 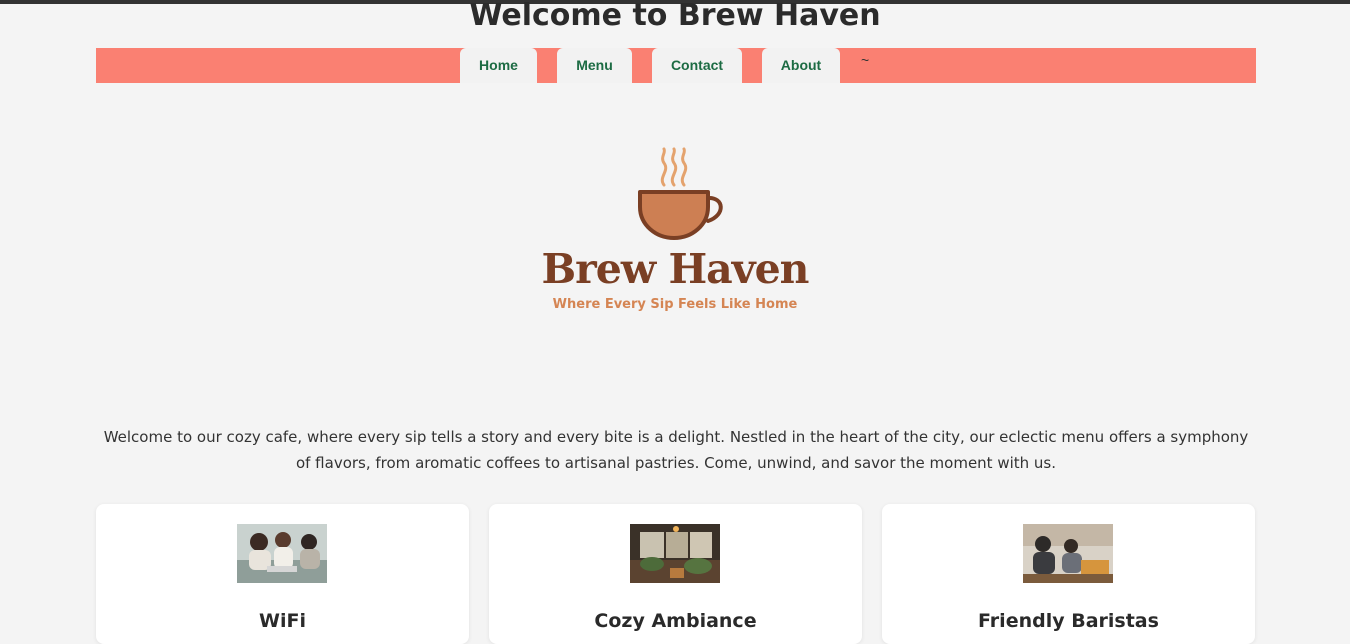 I want to click on feature-title: WiFi, so click(x=282, y=621).